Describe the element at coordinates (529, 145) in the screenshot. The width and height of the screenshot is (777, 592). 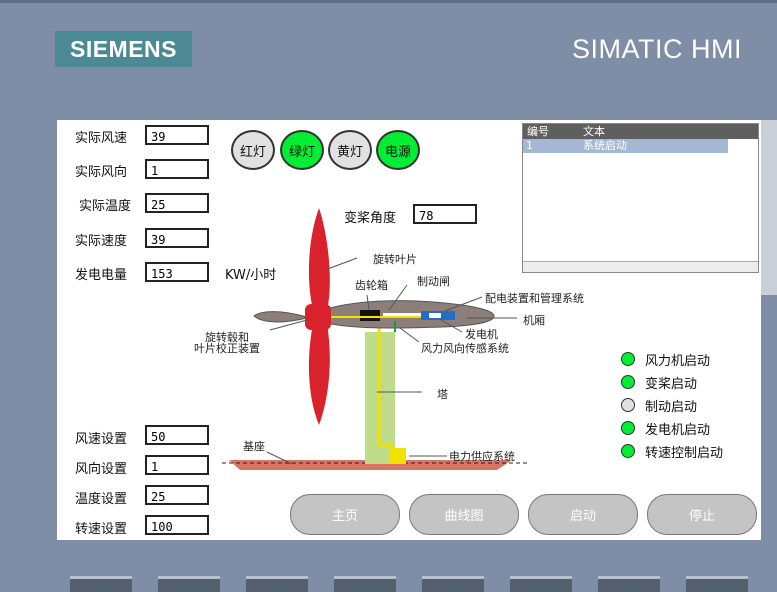
I see `alarm-row-no: 1` at that location.